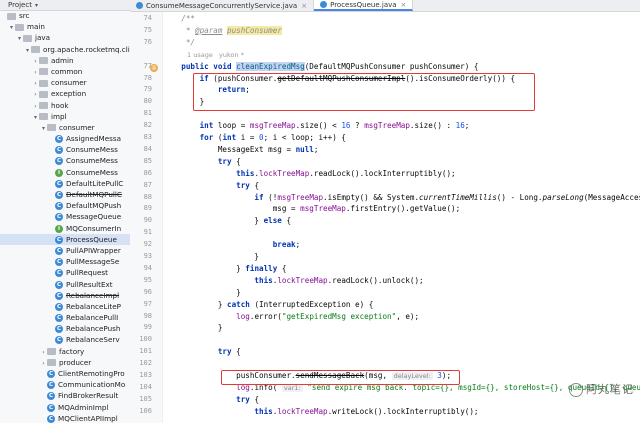 Image resolution: width=640 pixels, height=423 pixels. Describe the element at coordinates (65, 49) in the screenshot. I see `tree-item: ▾ org.apache.rocketmq.cli` at that location.